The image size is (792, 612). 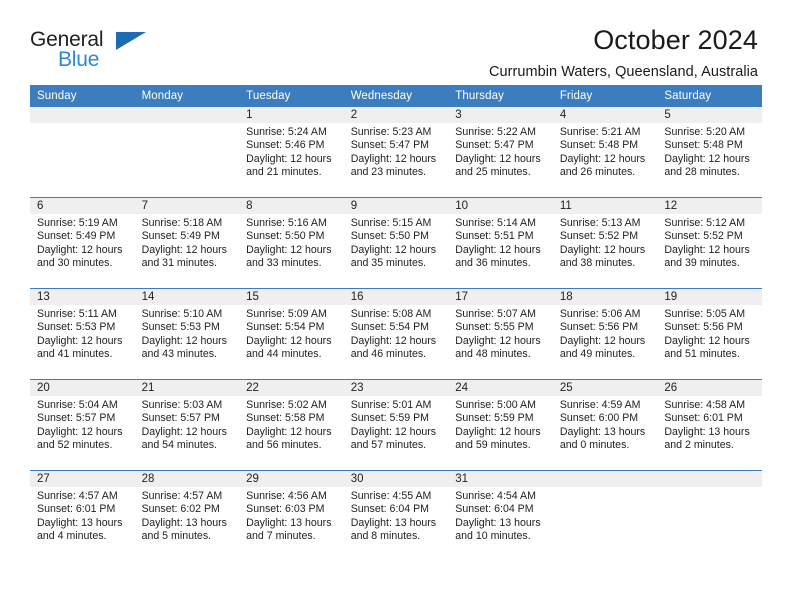 I want to click on page-title: October 2024, so click(x=675, y=40).